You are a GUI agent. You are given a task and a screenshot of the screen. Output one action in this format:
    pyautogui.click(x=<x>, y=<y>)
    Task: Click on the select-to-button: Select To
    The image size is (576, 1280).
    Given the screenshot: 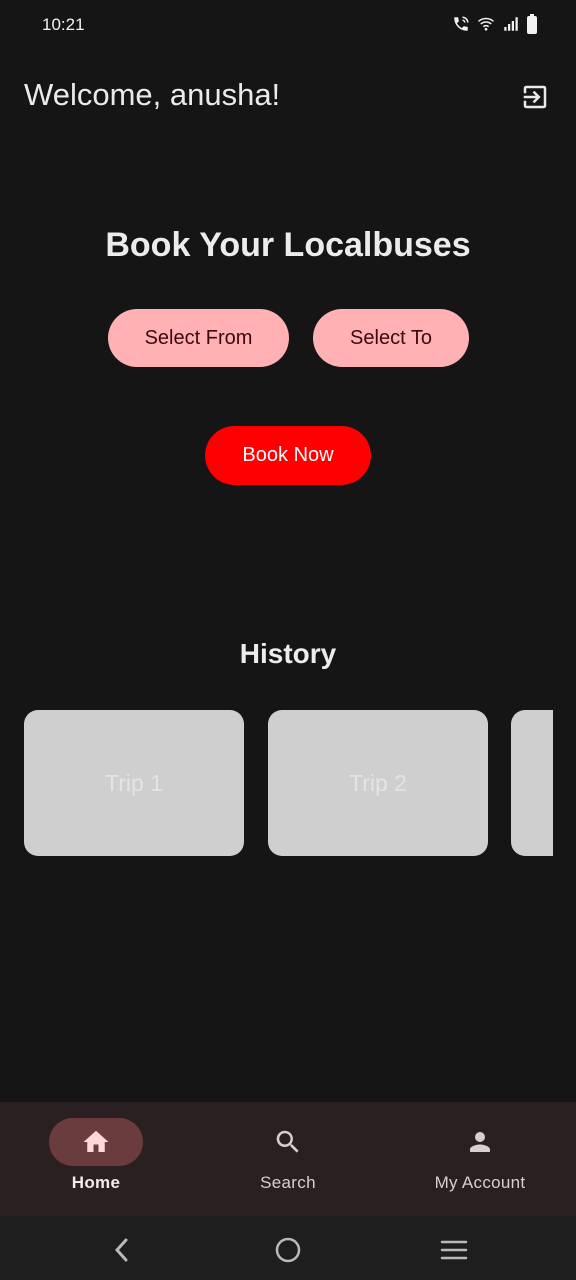 What is the action you would take?
    pyautogui.click(x=391, y=338)
    